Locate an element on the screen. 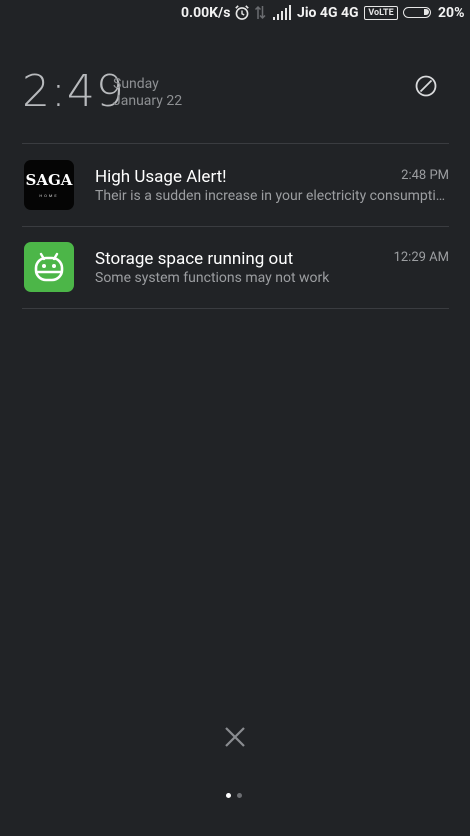 This screenshot has height=836, width=470. notification-title: Storage space running out is located at coordinates (194, 259).